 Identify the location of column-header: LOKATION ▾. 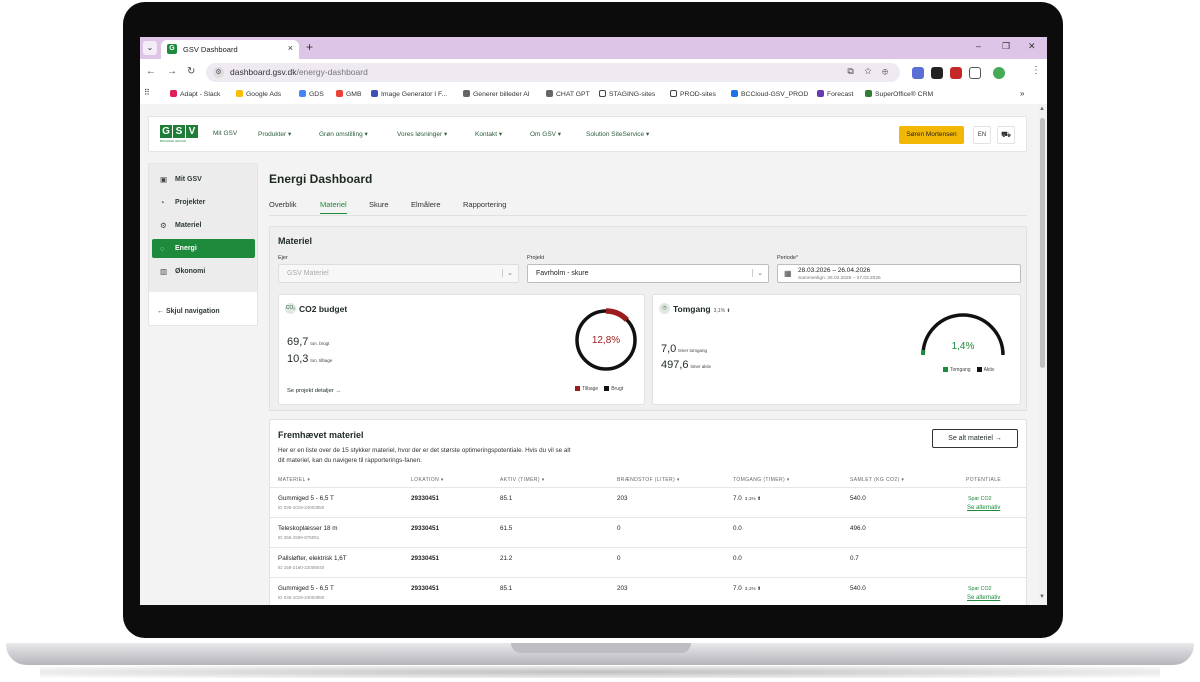
(427, 480).